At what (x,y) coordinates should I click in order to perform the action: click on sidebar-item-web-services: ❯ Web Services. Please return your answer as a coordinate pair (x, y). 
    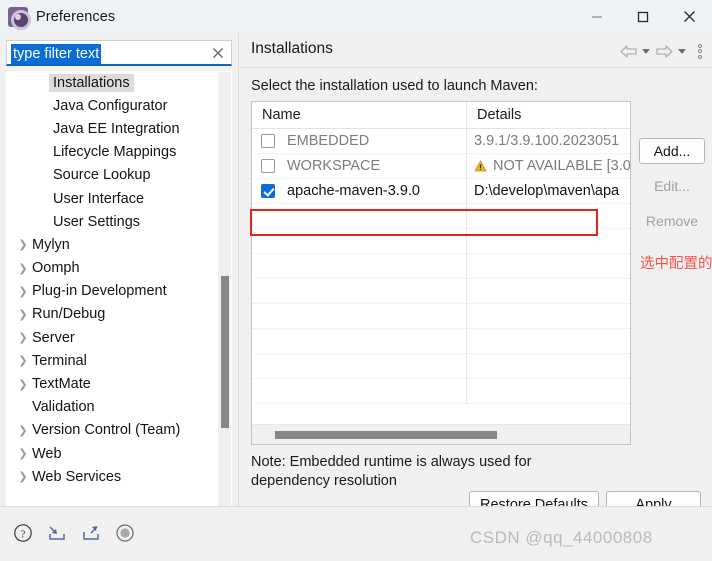
    Looking at the image, I should click on (119, 476).